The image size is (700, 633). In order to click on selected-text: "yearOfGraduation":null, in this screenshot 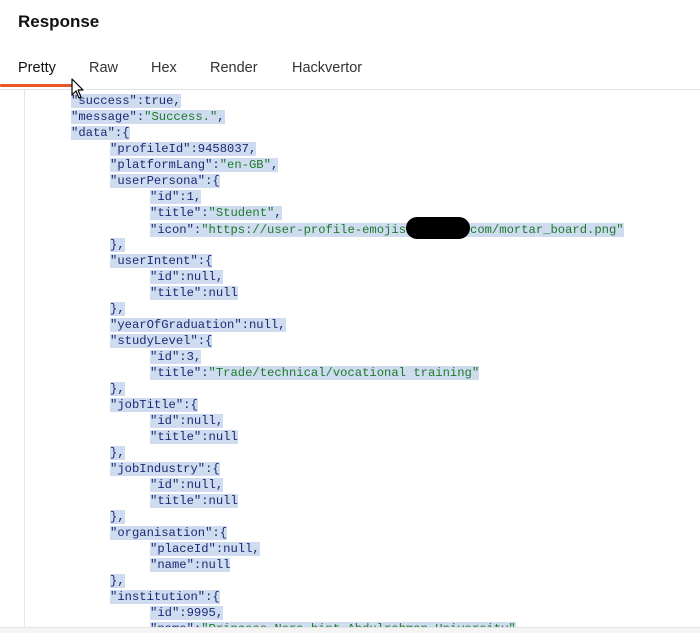, I will do `click(198, 325)`.